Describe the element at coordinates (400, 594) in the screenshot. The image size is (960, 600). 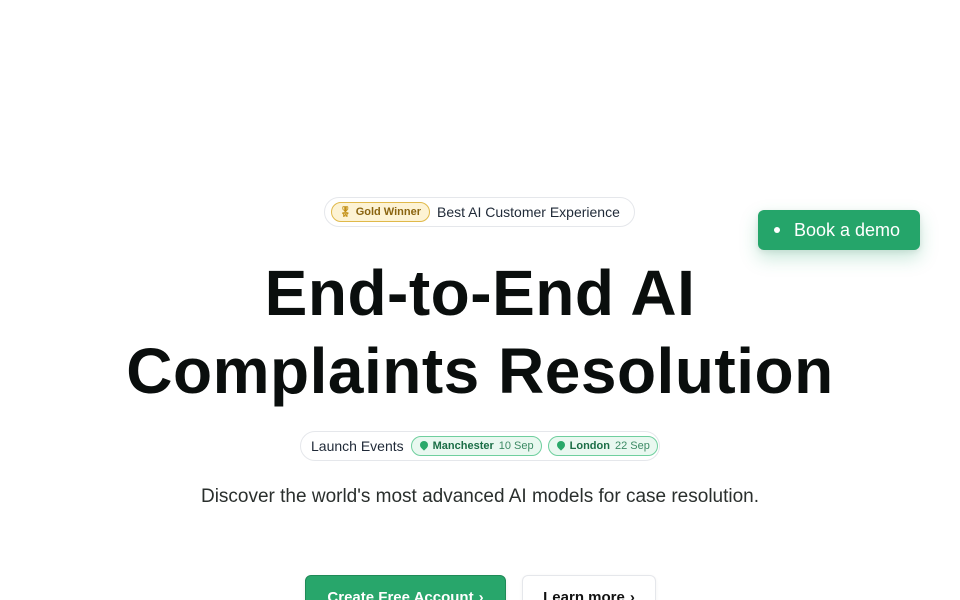
I see `create-account-label: Create Free Account` at that location.